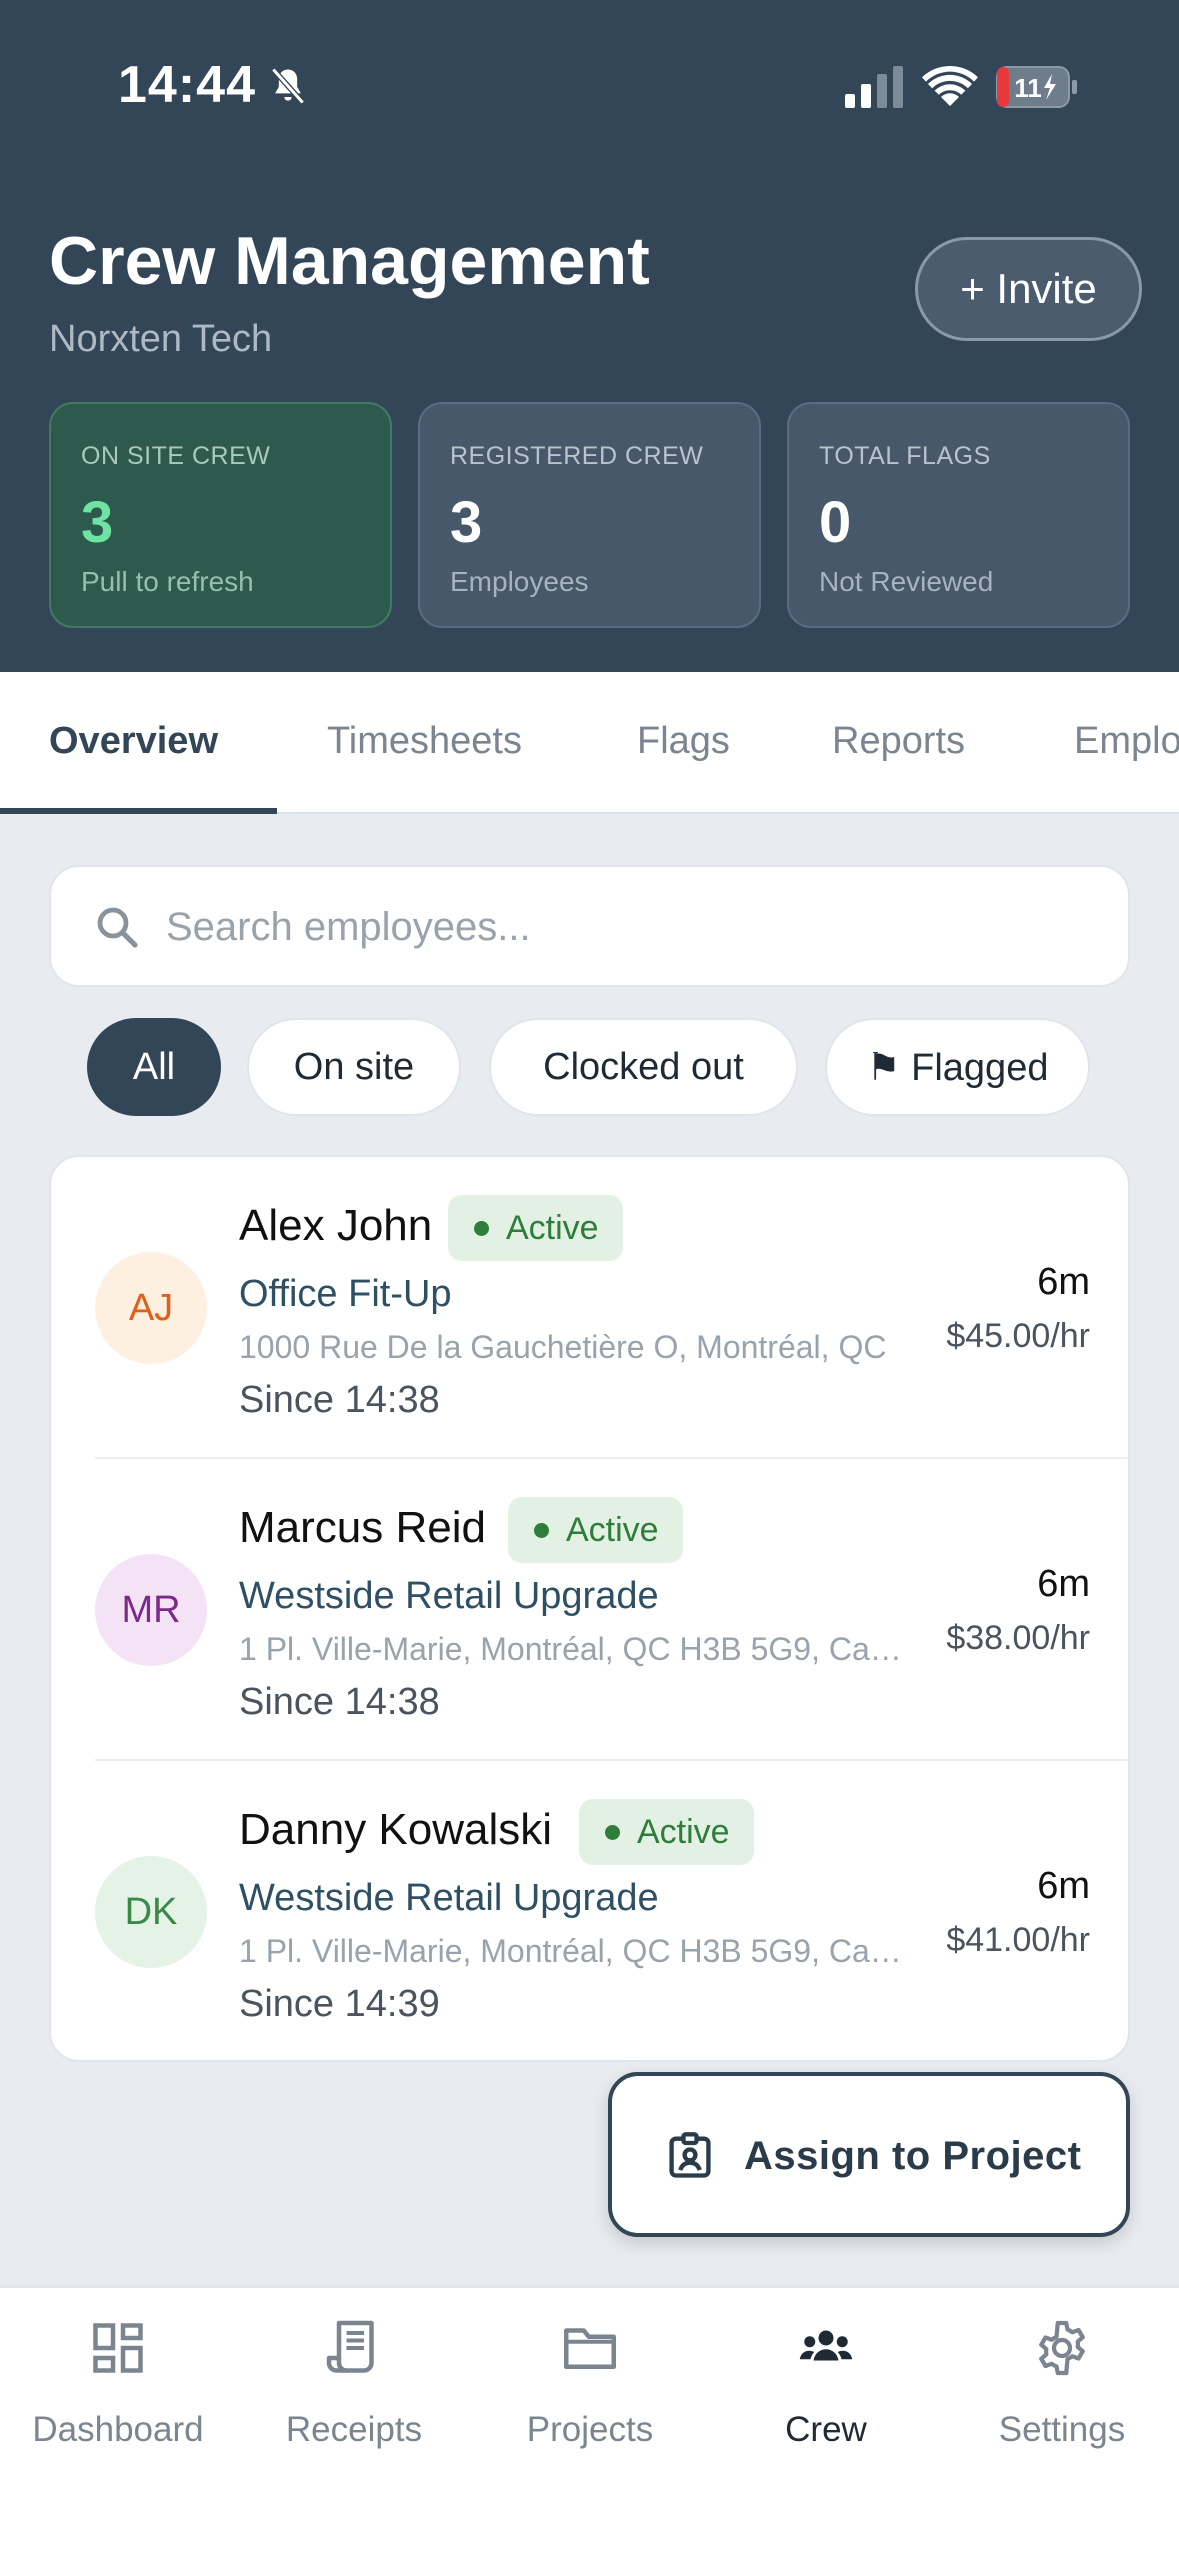 Image resolution: width=1179 pixels, height=2556 pixels. Describe the element at coordinates (187, 85) in the screenshot. I see `status-time: 14:44` at that location.